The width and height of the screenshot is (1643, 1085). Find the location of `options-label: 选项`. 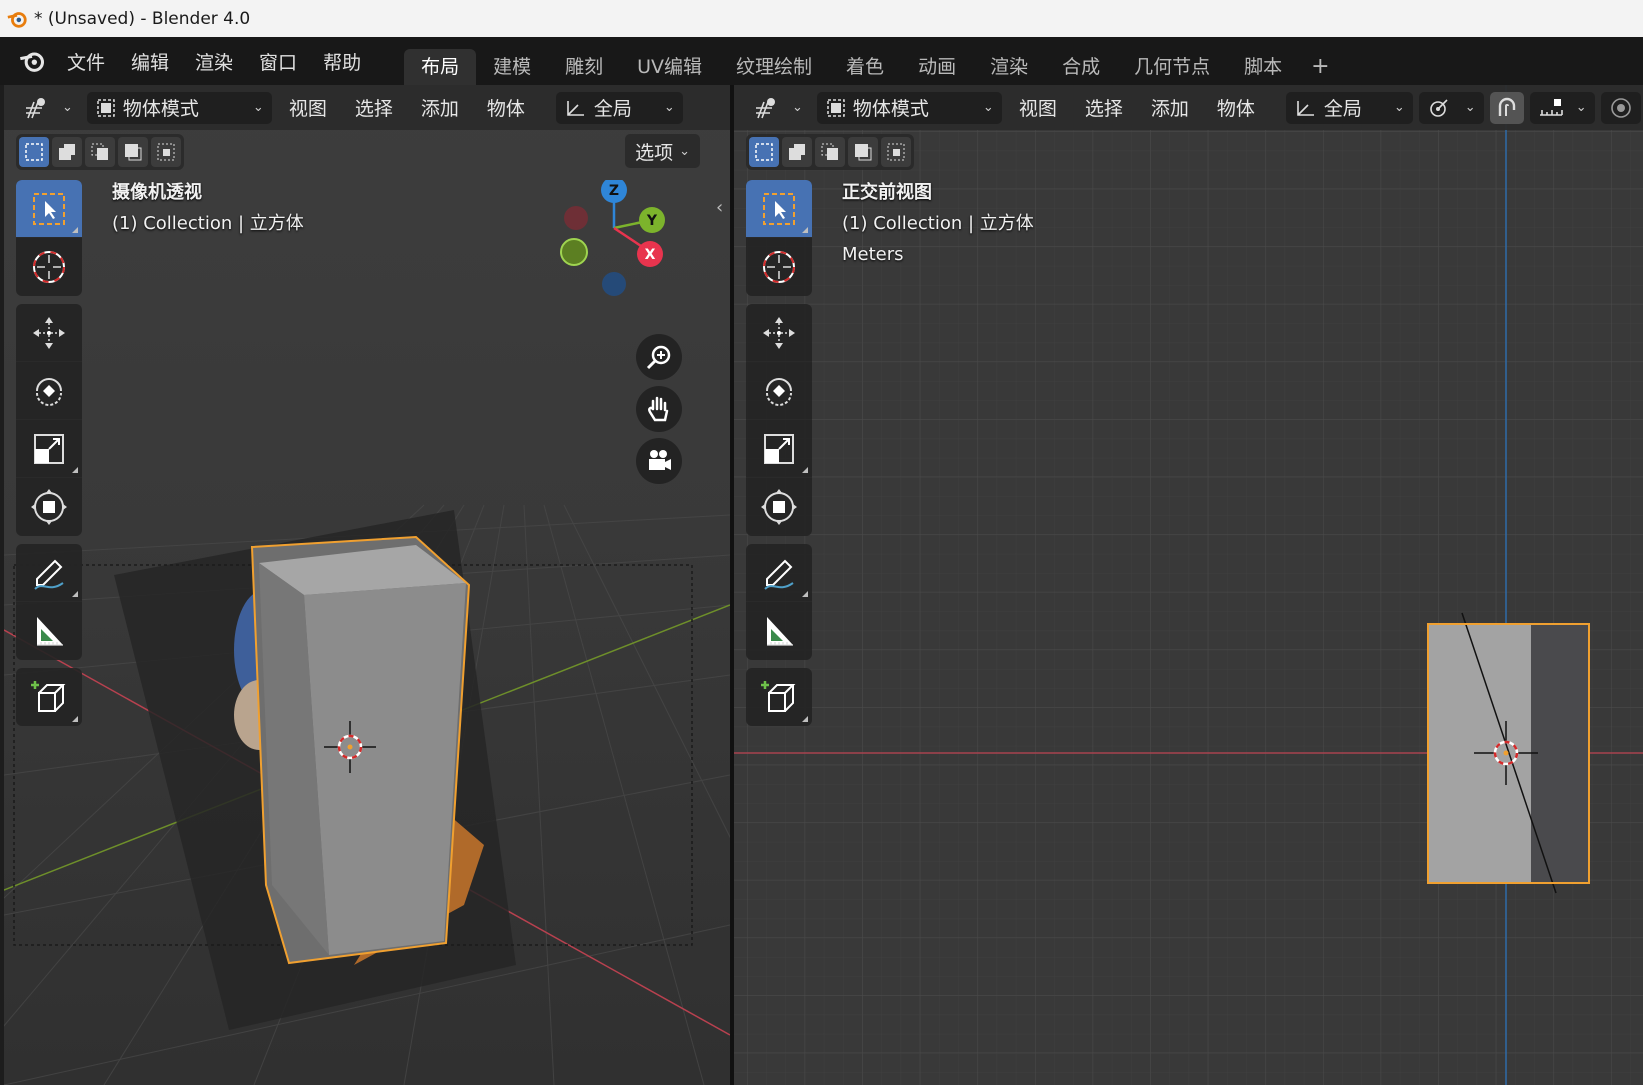

options-label: 选项 is located at coordinates (654, 152).